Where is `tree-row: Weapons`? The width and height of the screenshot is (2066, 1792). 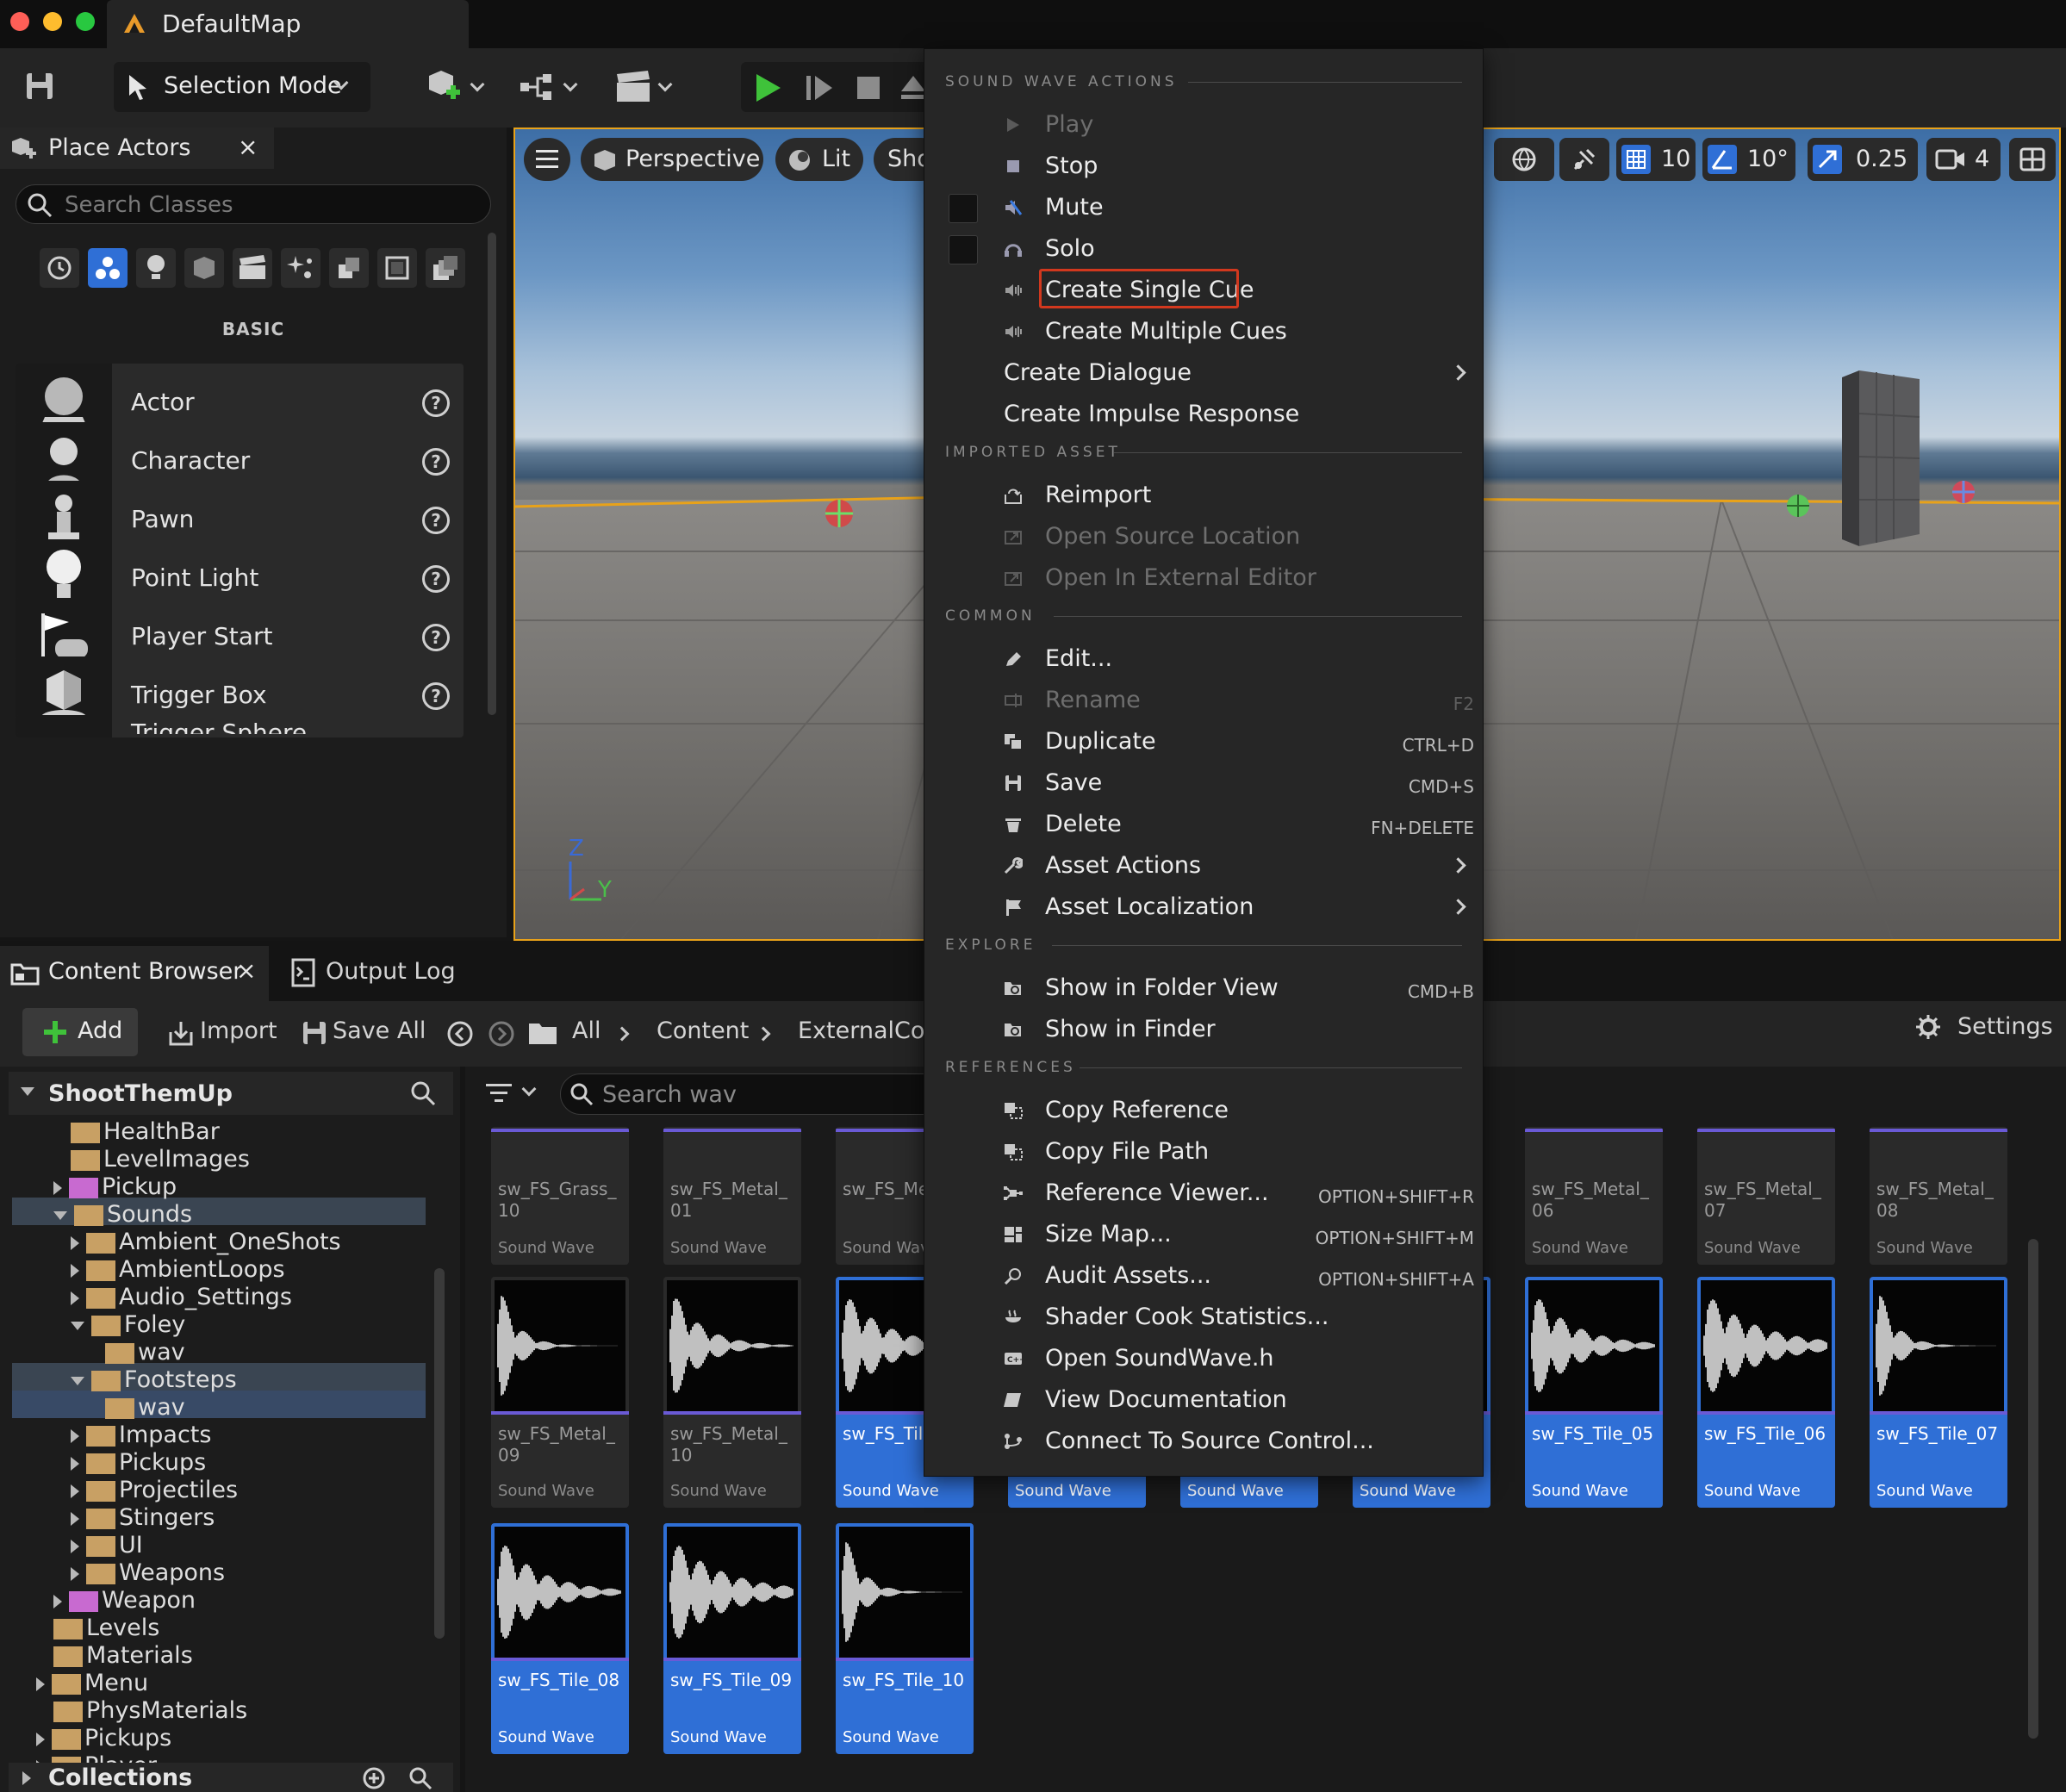 tree-row: Weapons is located at coordinates (148, 1573).